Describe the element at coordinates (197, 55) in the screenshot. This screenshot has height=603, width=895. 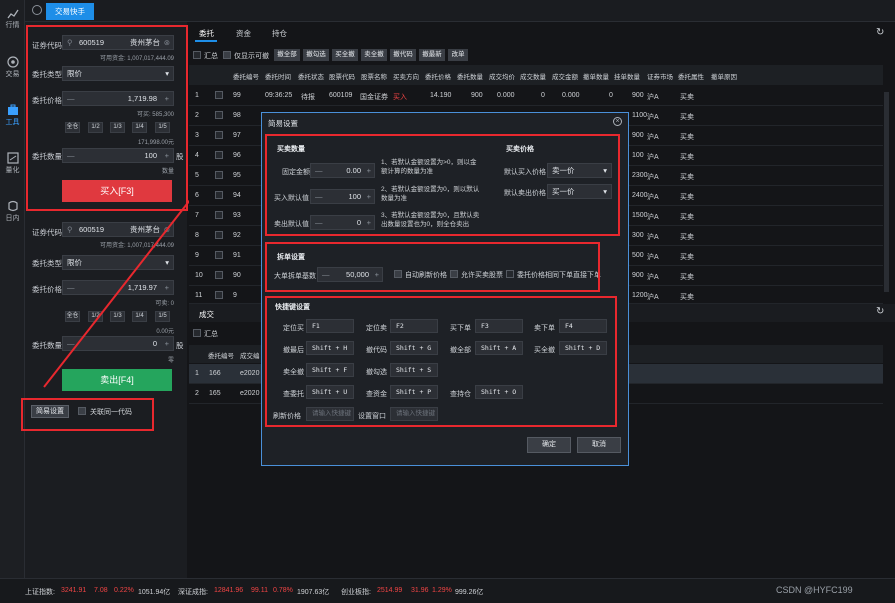
I see `summary-checkbox` at that location.